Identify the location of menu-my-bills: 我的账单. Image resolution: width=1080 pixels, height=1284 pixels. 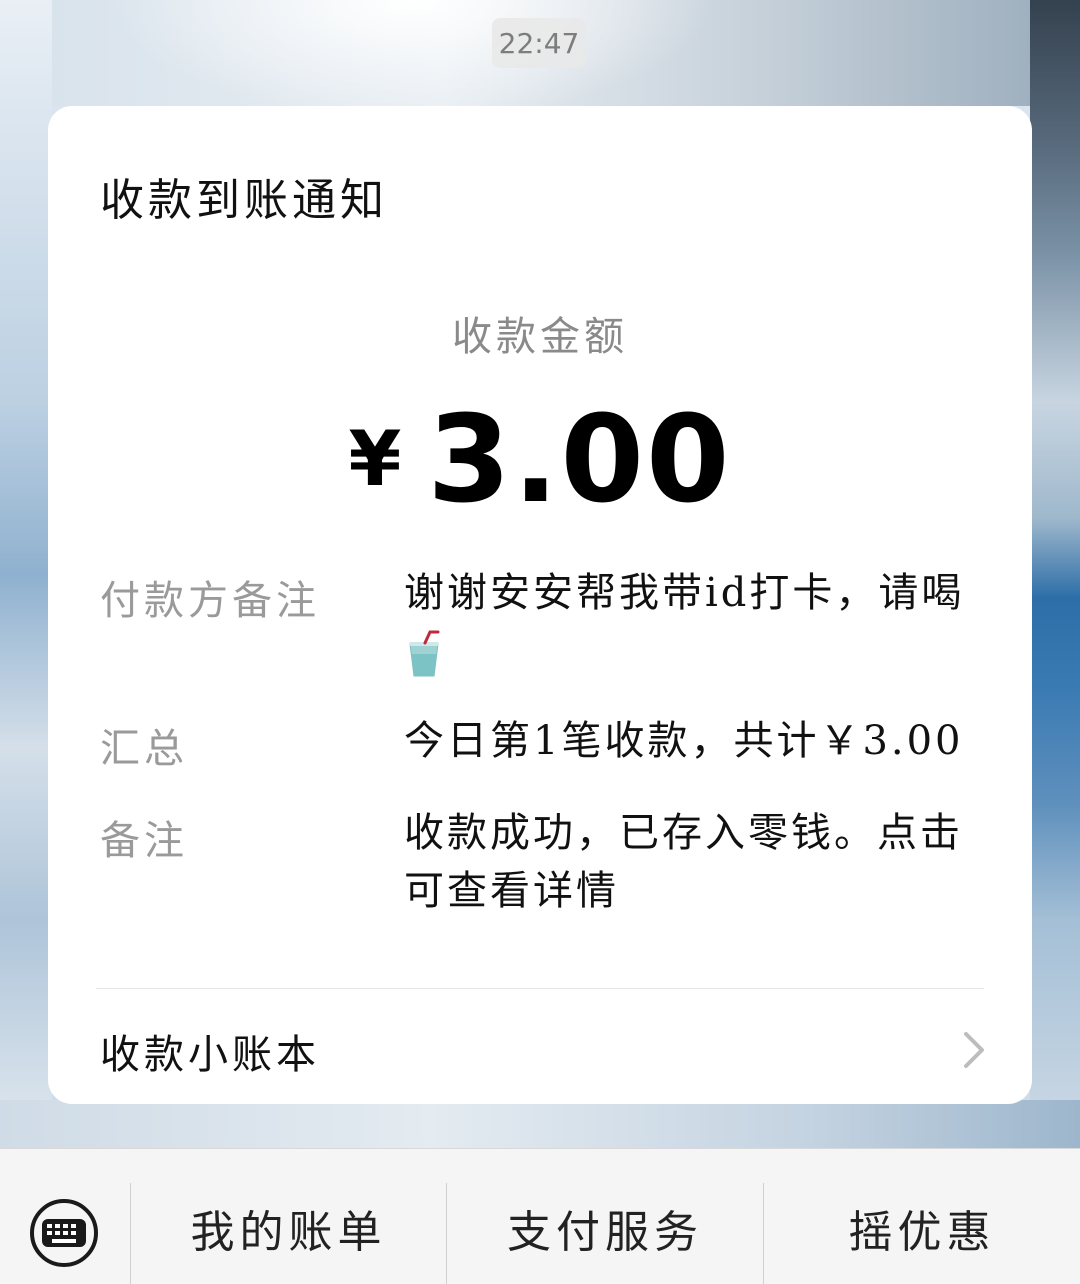
(288, 1233).